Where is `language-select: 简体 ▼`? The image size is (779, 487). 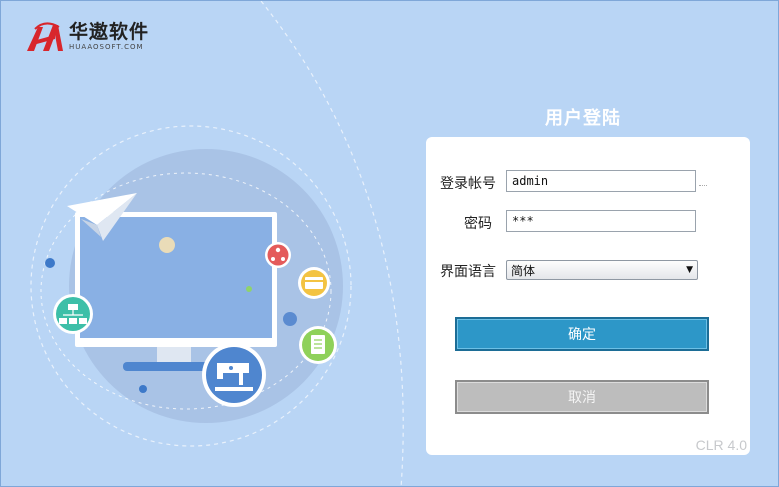 language-select: 简体 ▼ is located at coordinates (602, 270).